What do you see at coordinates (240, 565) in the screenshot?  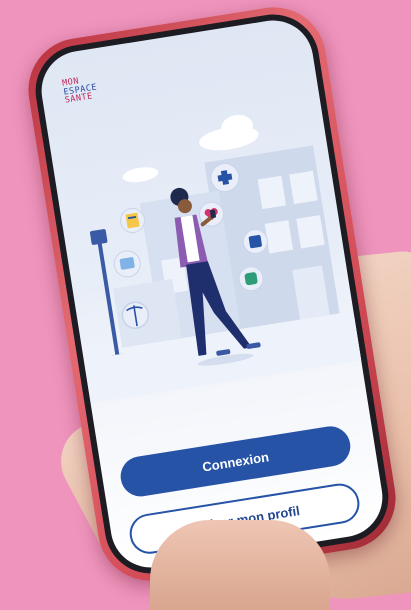 I see `hand-fingers` at bounding box center [240, 565].